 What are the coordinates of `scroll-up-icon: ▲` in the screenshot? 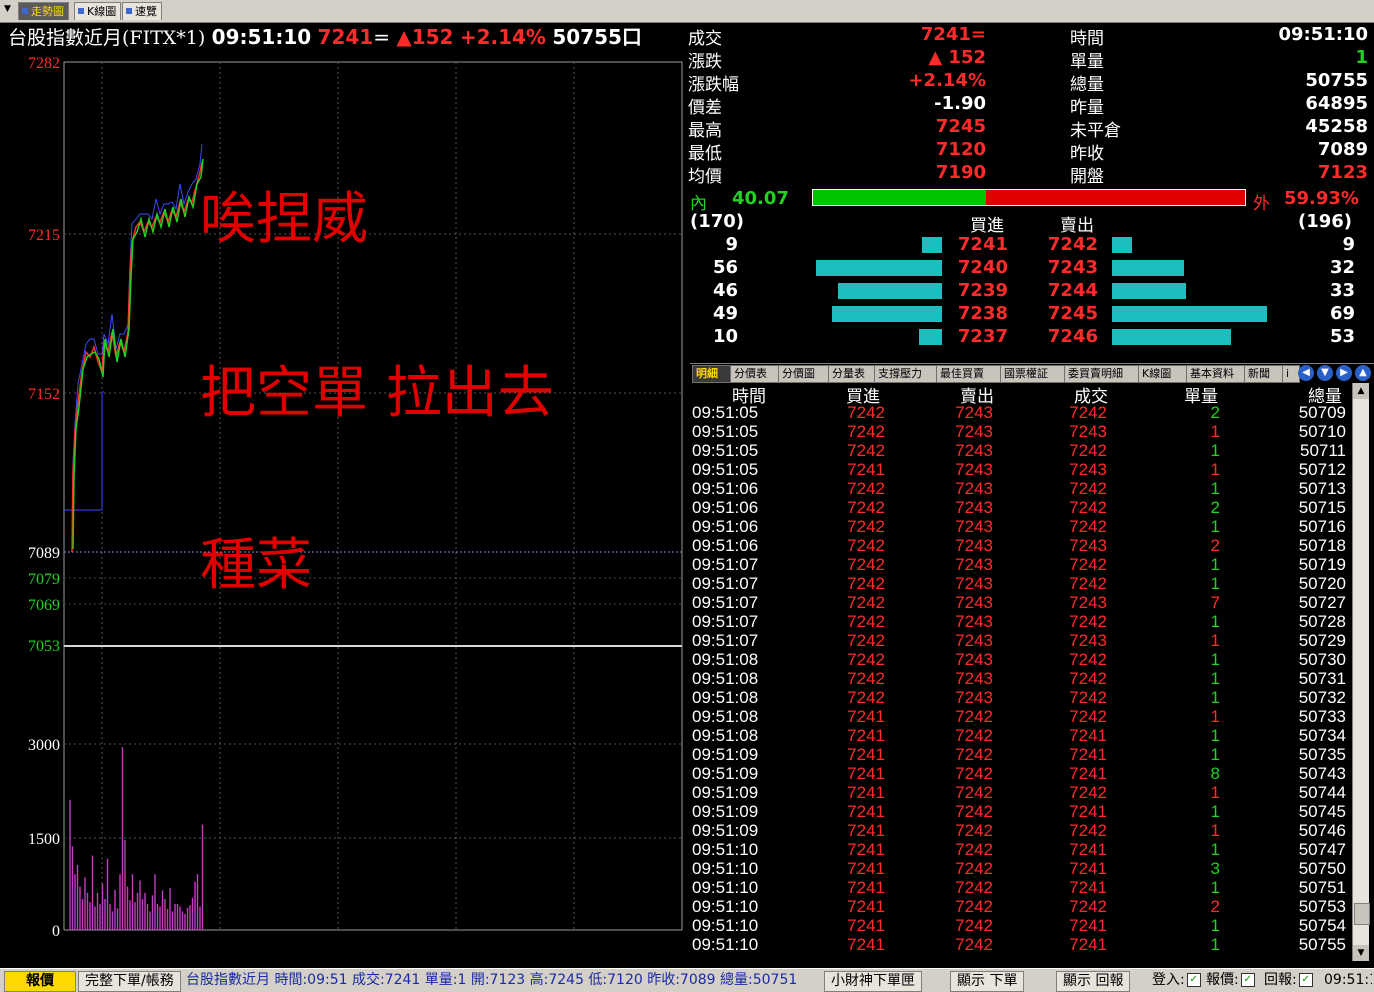 It's located at (1361, 391).